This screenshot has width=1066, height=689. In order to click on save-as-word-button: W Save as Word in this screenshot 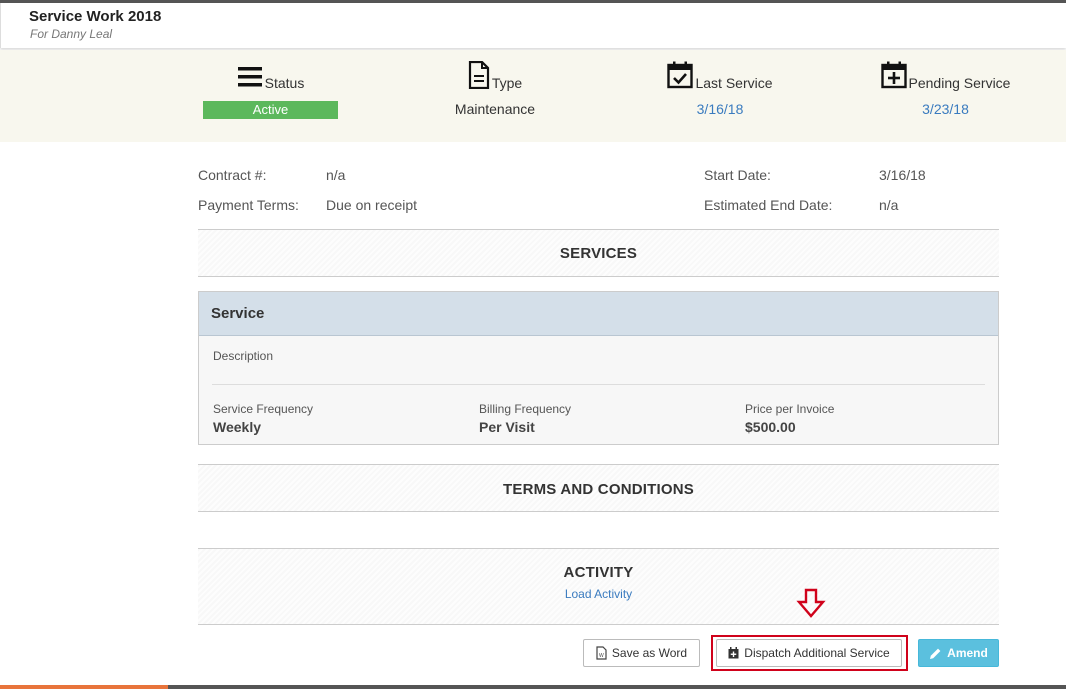, I will do `click(641, 653)`.